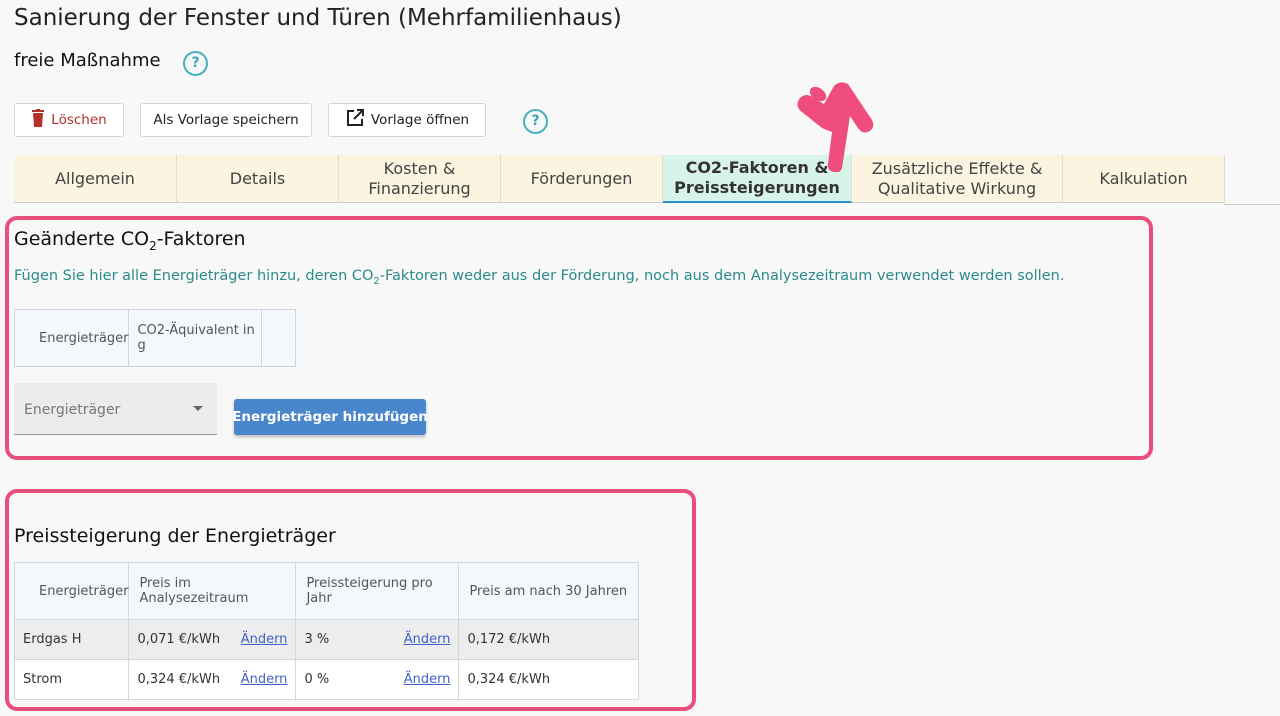 The width and height of the screenshot is (1280, 716). Describe the element at coordinates (38, 120) in the screenshot. I see `trash-icon` at that location.